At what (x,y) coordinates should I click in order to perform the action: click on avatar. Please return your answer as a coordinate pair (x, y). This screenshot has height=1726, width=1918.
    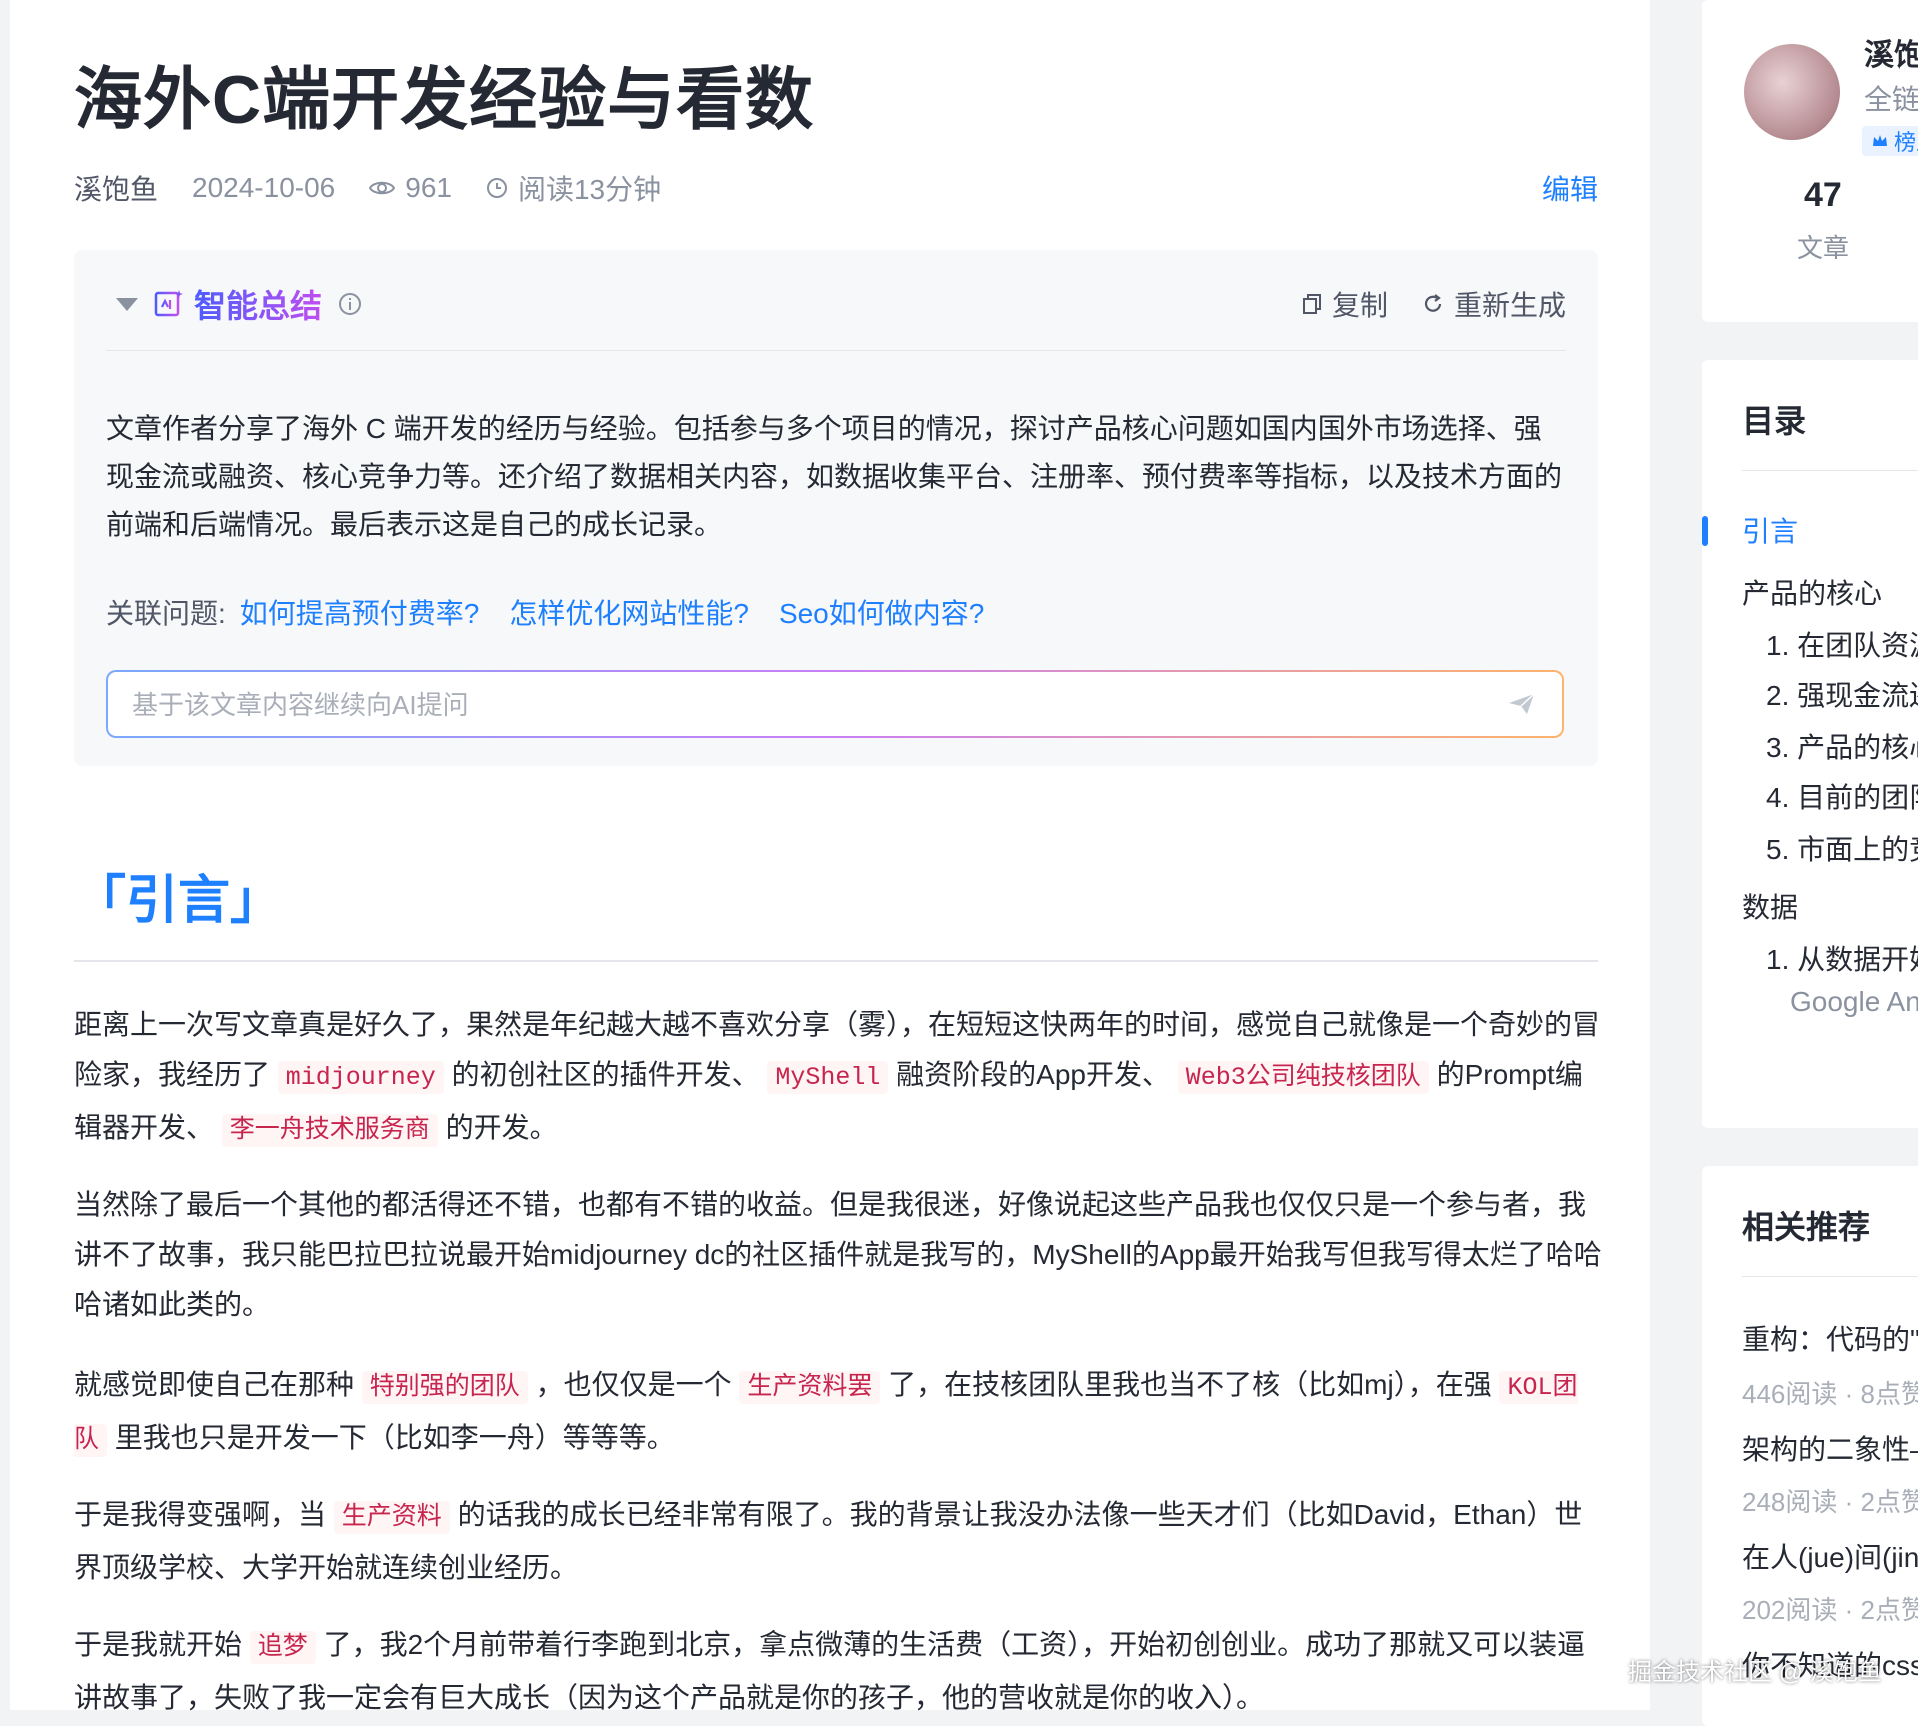
    Looking at the image, I should click on (1792, 92).